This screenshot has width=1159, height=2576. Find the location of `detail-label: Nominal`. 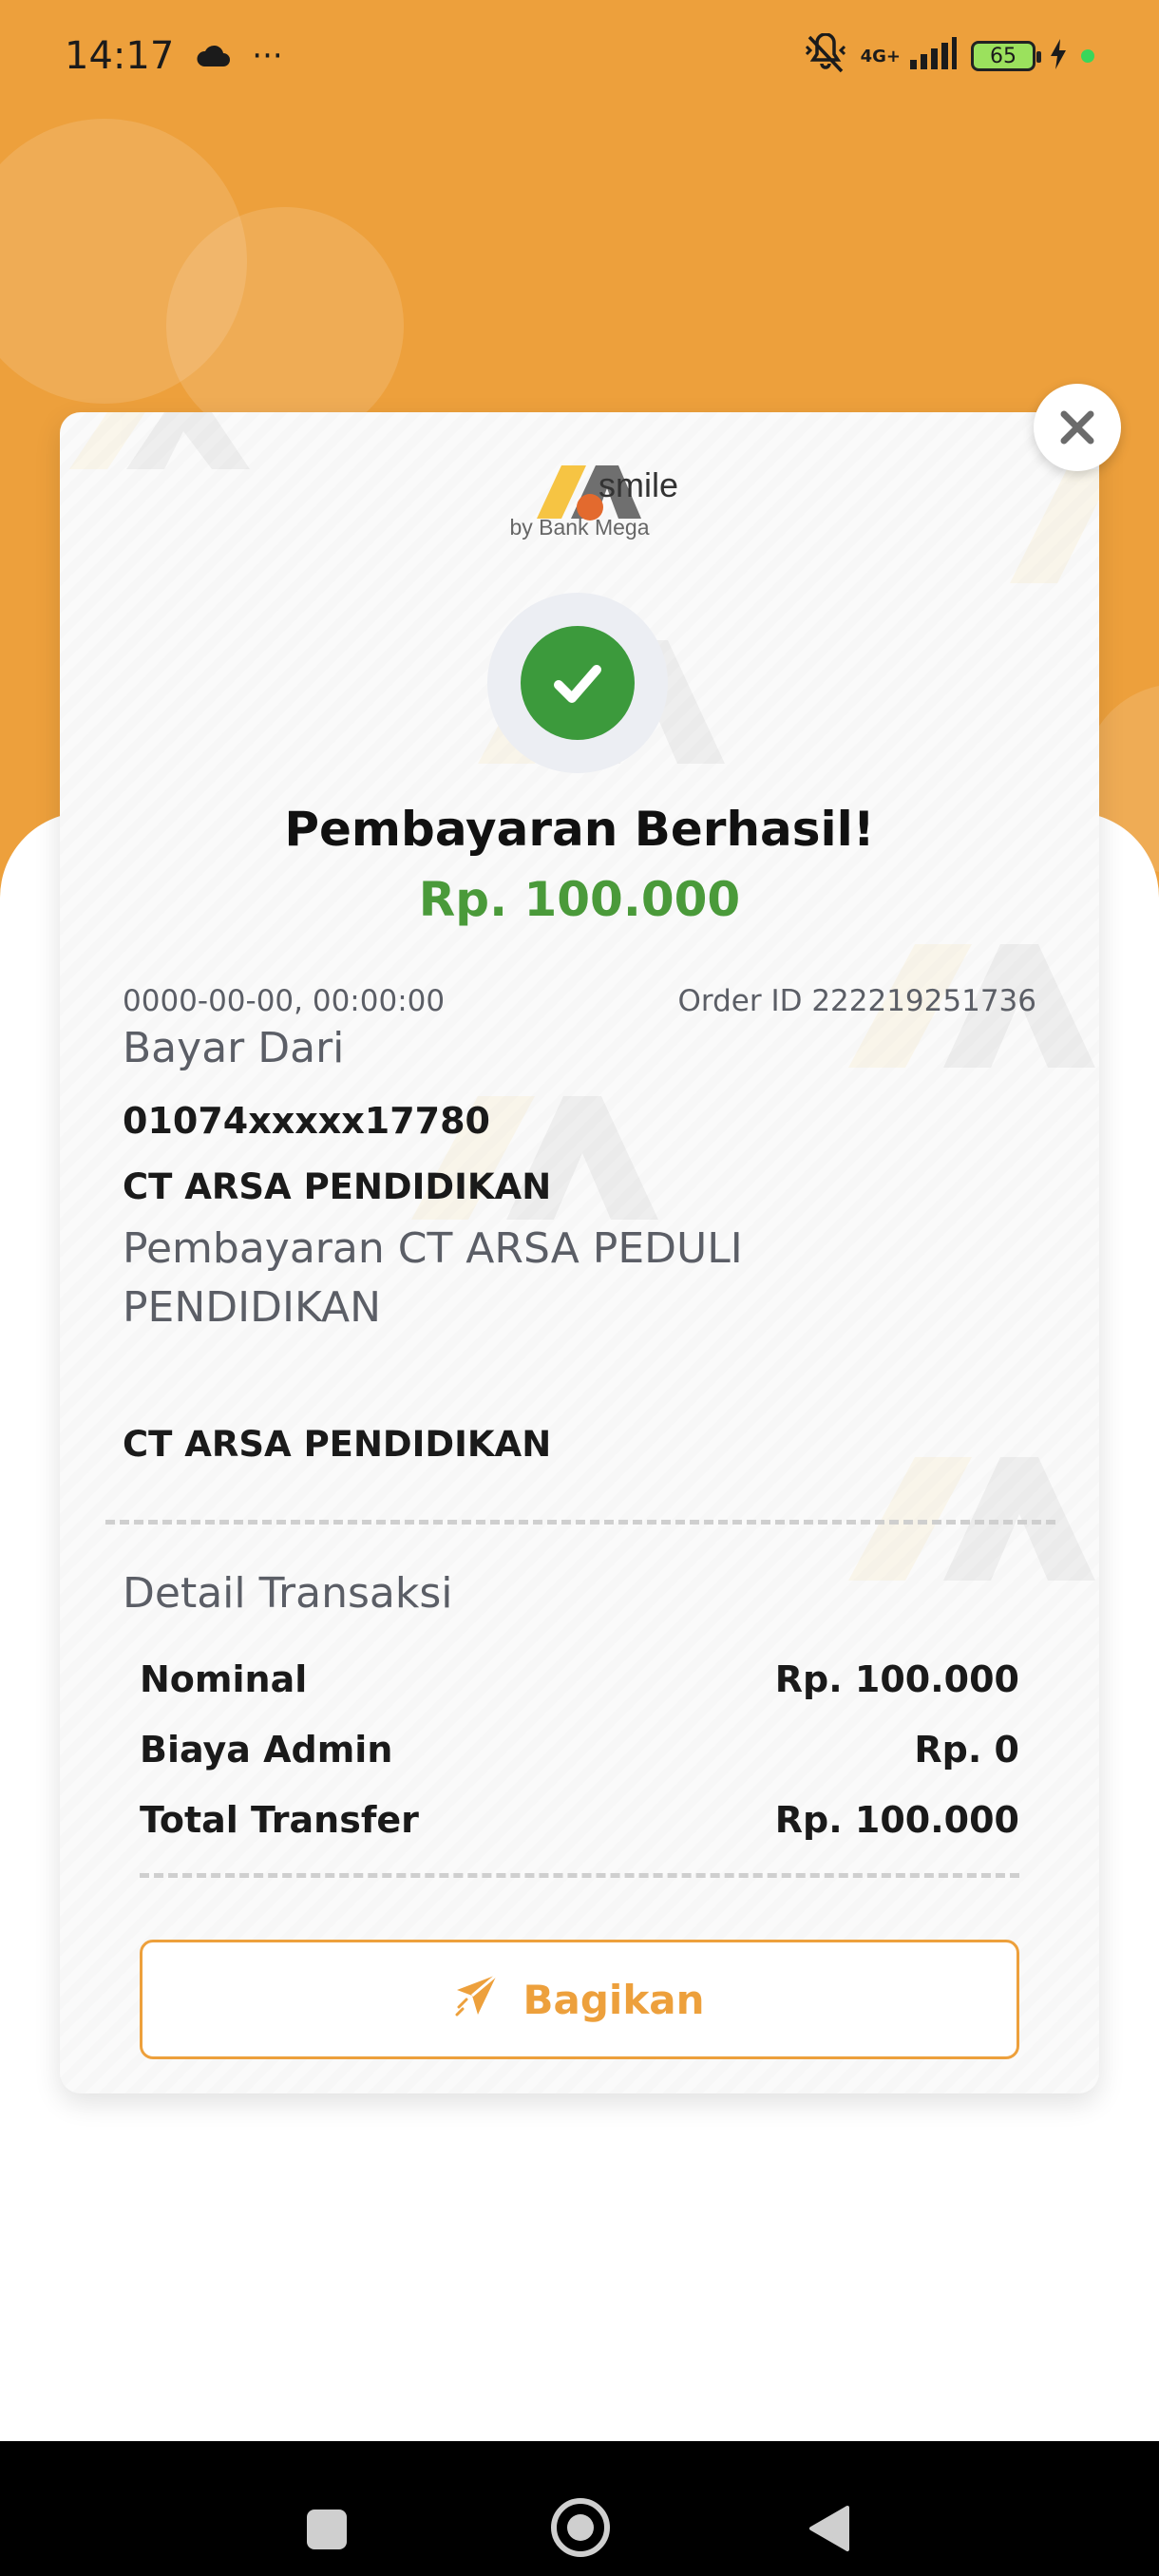

detail-label: Nominal is located at coordinates (224, 1679).